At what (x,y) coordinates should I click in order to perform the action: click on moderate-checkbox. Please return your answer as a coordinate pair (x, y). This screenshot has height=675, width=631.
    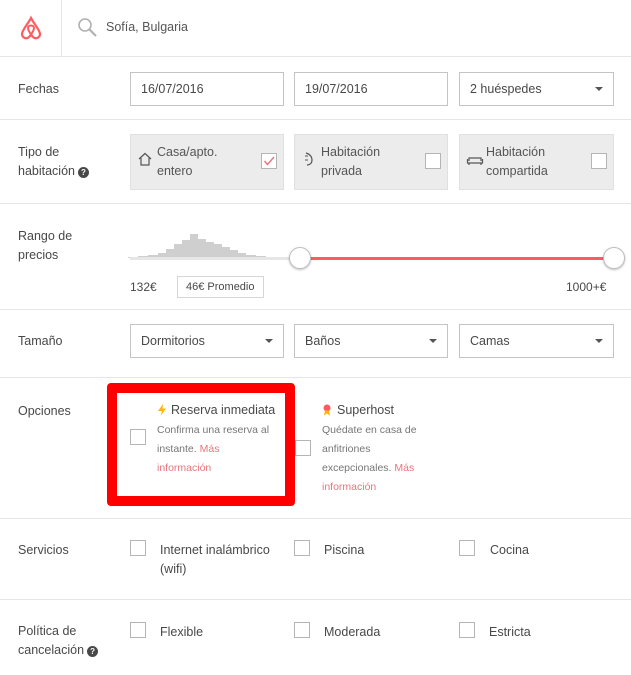
    Looking at the image, I should click on (302, 630).